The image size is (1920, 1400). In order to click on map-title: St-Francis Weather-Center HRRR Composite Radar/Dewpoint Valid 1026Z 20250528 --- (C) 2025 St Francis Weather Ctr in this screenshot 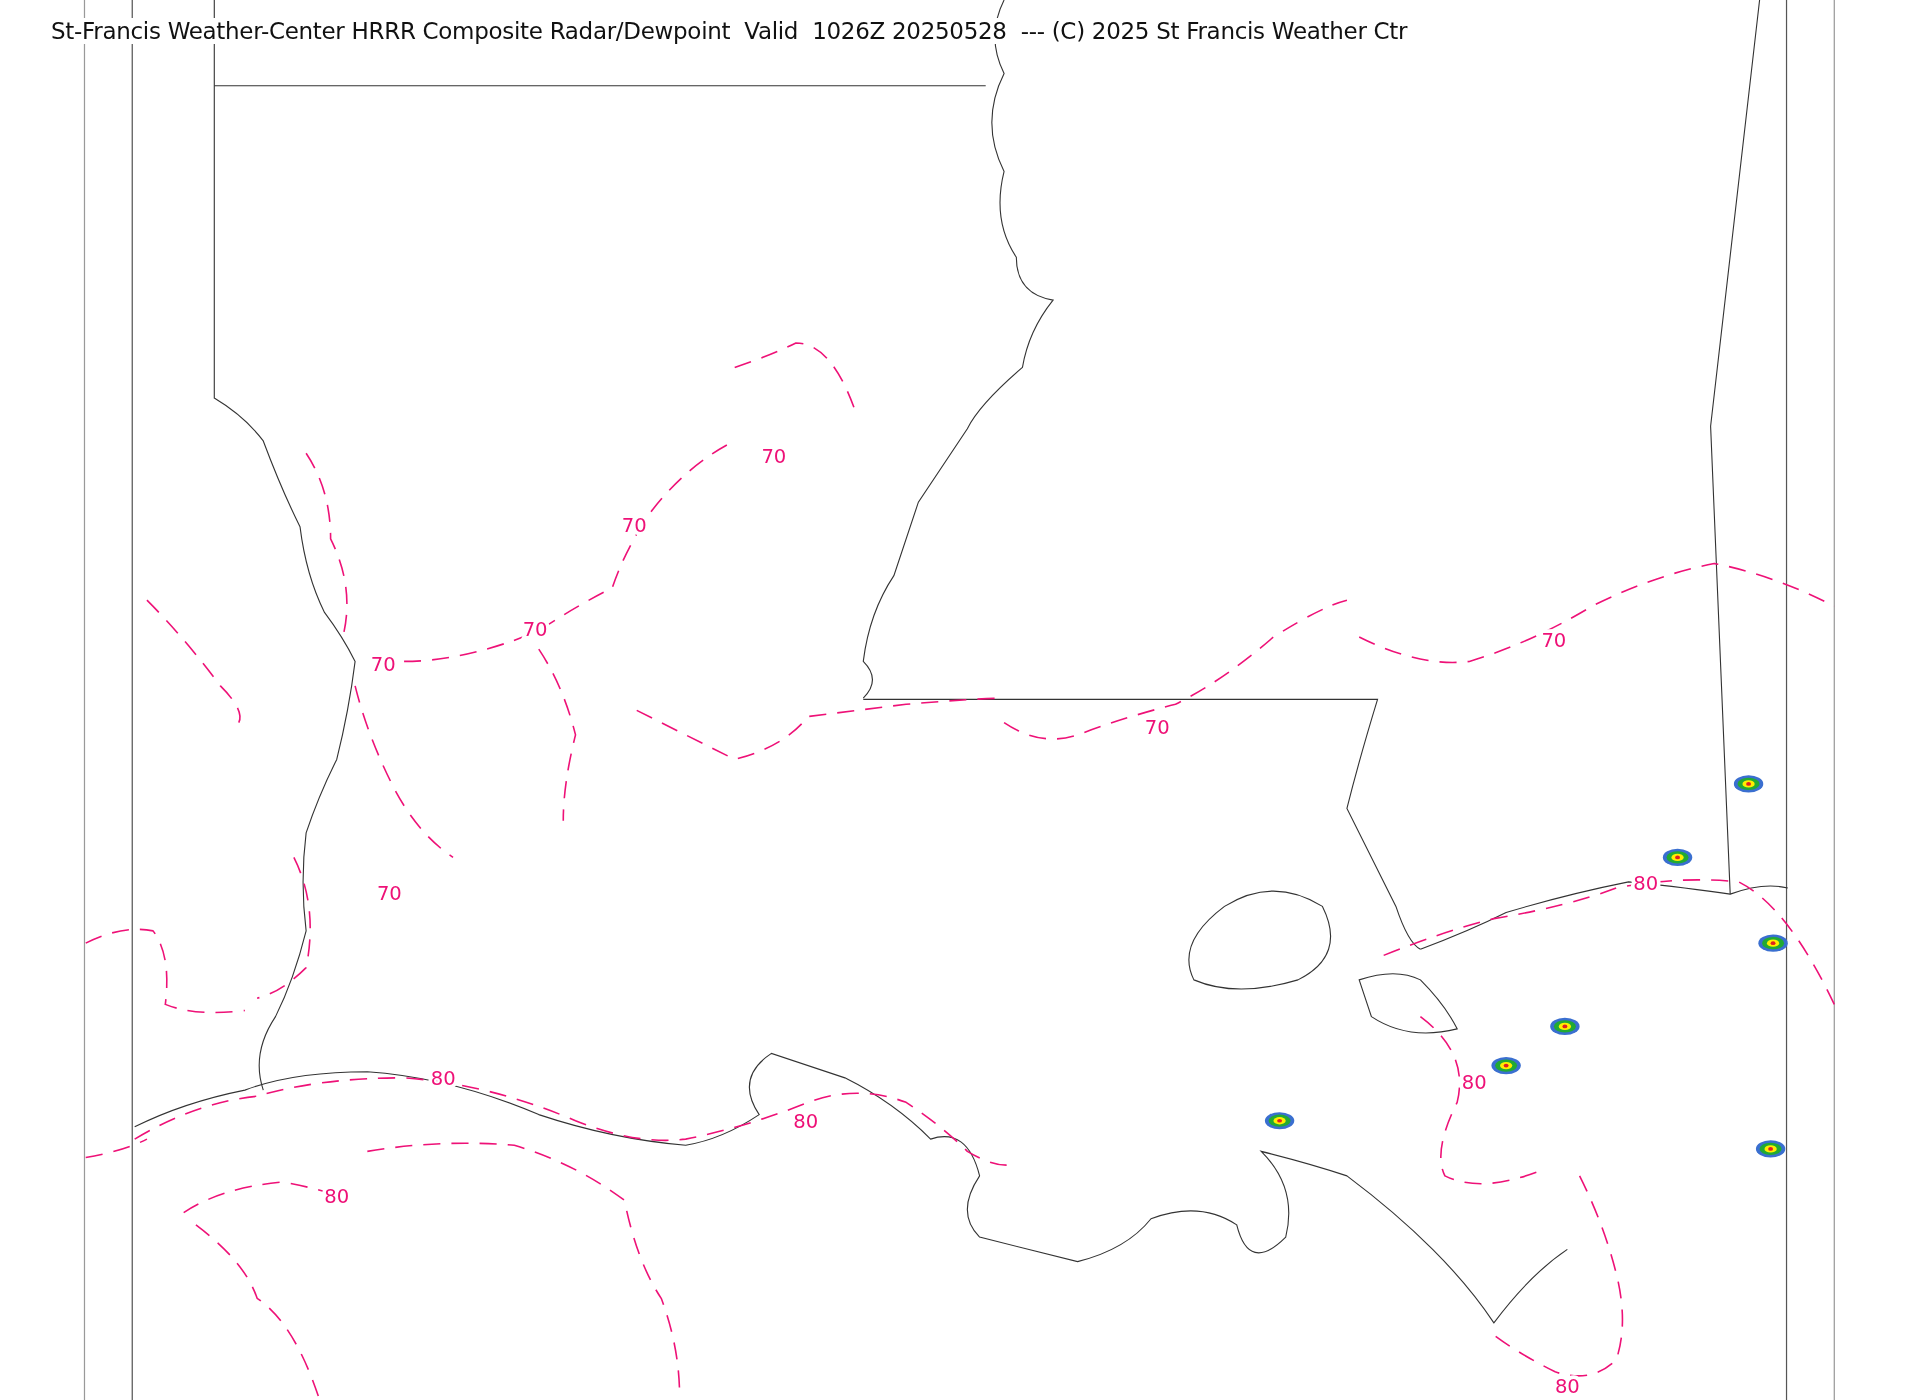, I will do `click(729, 31)`.